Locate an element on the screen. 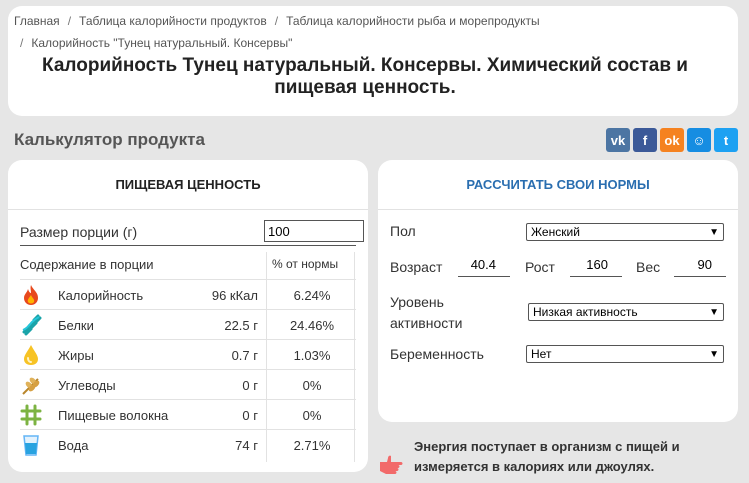 This screenshot has height=483, width=749. pregnancy-value: Нет is located at coordinates (541, 354).